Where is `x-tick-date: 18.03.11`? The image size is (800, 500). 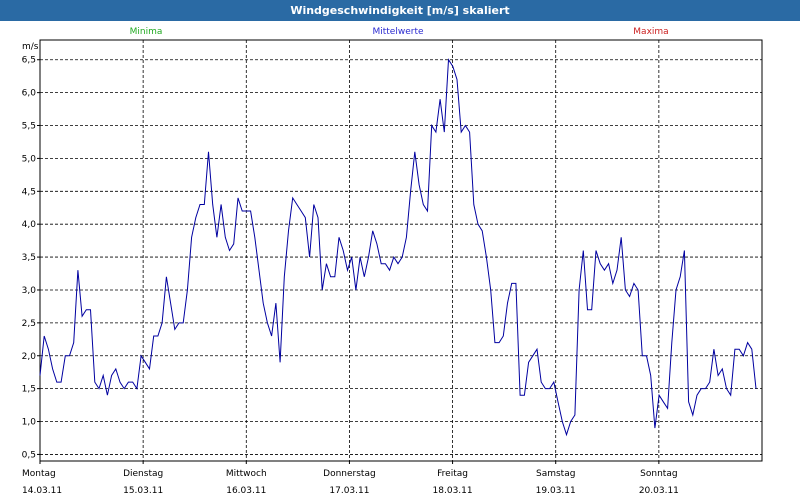
x-tick-date: 18.03.11 is located at coordinates (453, 491).